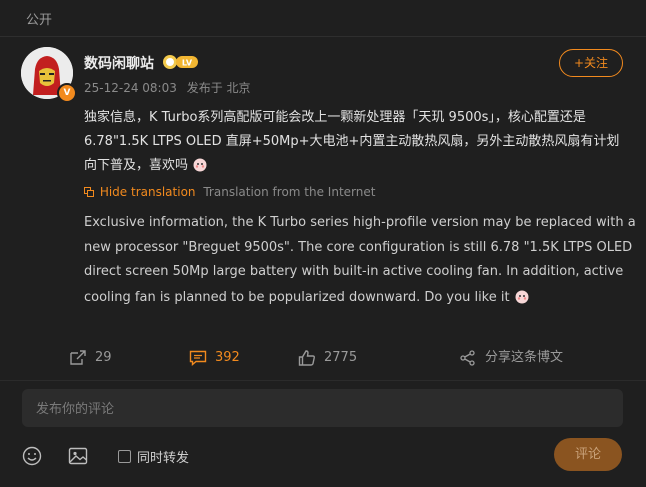 This screenshot has width=646, height=487. What do you see at coordinates (163, 458) in the screenshot?
I see `repost-toggle-label: 同时转发` at bounding box center [163, 458].